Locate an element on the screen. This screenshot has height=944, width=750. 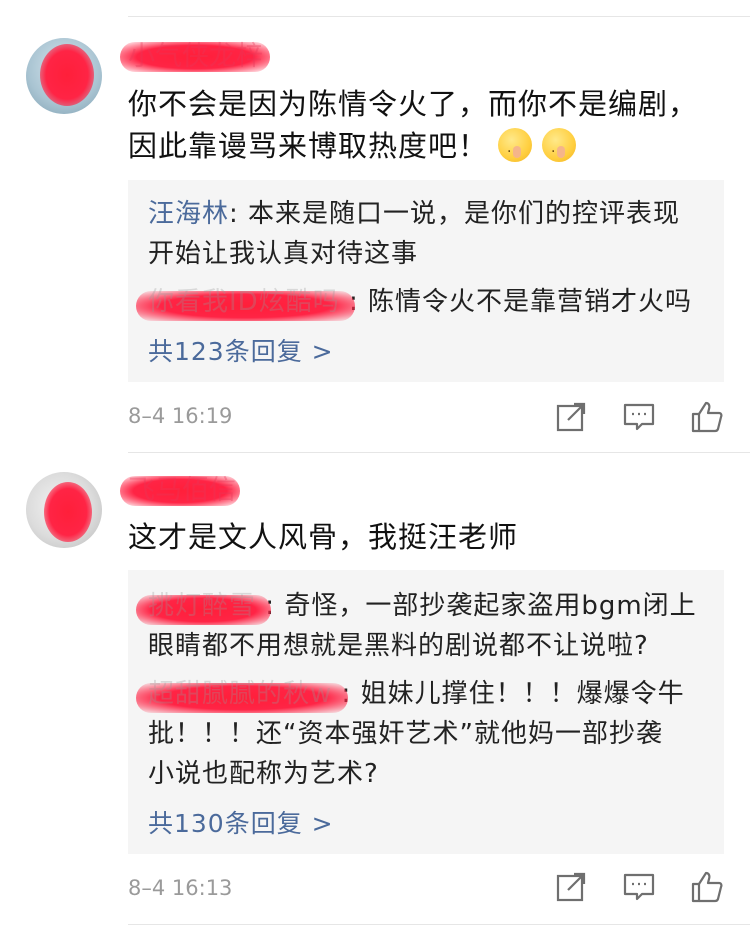
comment-text-line: 因此靠谩骂来博取热度吧！ is located at coordinates (308, 146).